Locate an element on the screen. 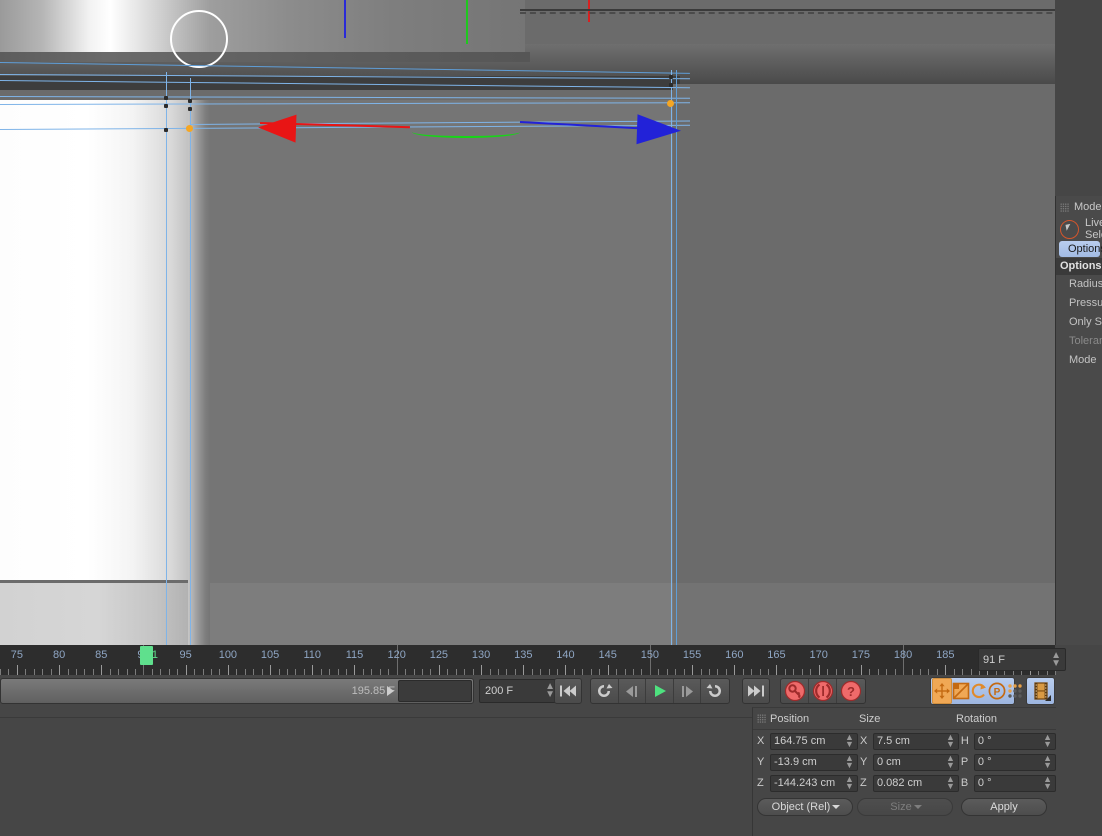 The width and height of the screenshot is (1102, 836). autokey-button is located at coordinates (823, 691).